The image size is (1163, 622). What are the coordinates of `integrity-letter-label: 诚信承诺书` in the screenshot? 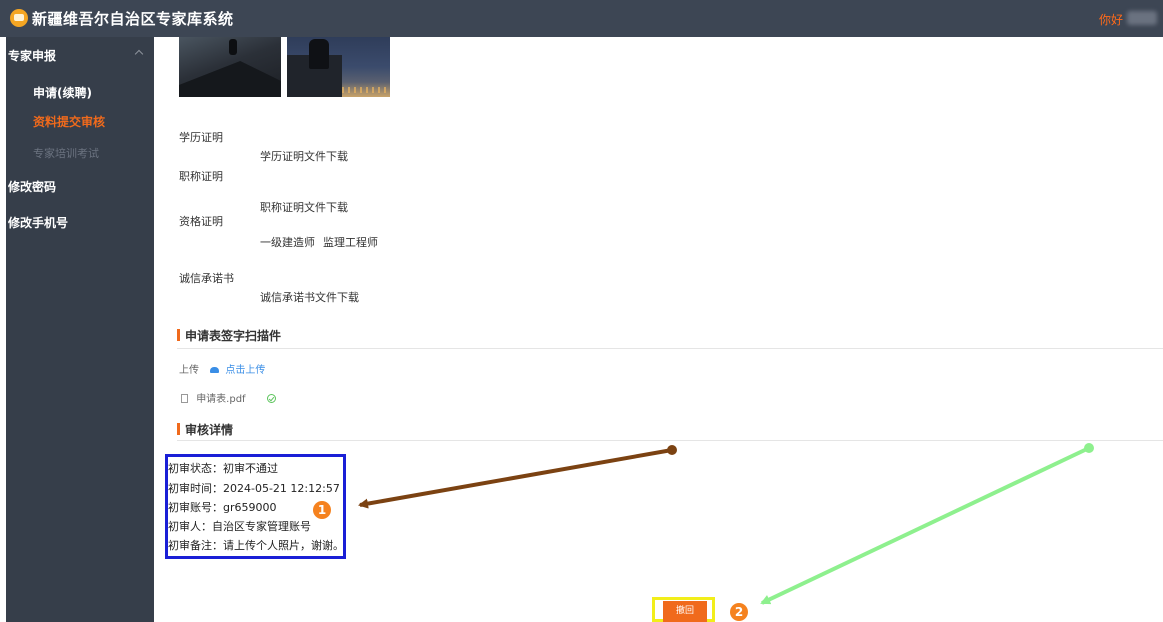 It's located at (206, 278).